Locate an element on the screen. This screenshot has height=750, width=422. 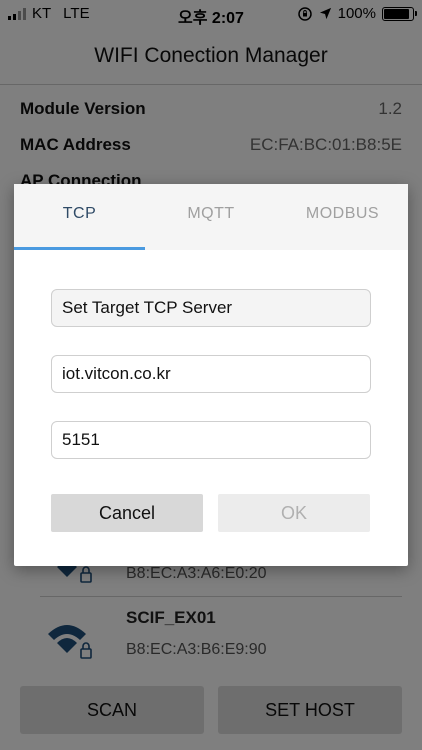
server-type-field is located at coordinates (211, 308).